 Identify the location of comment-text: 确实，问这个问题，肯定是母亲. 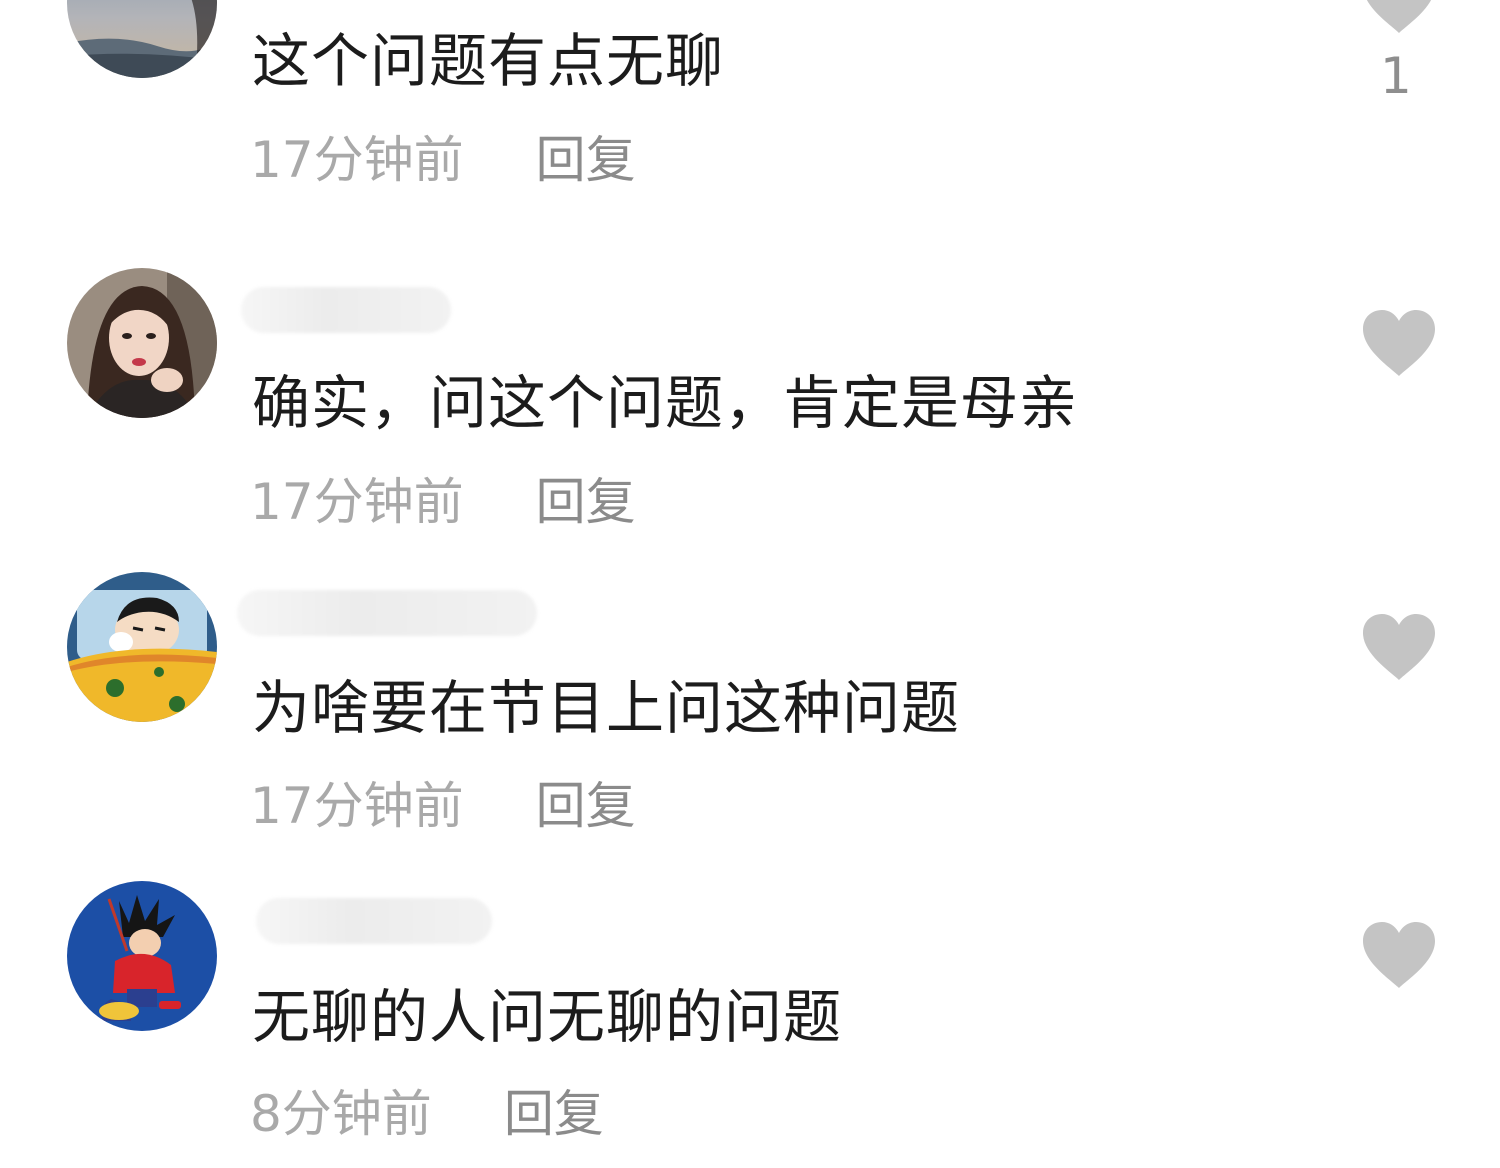
(665, 403).